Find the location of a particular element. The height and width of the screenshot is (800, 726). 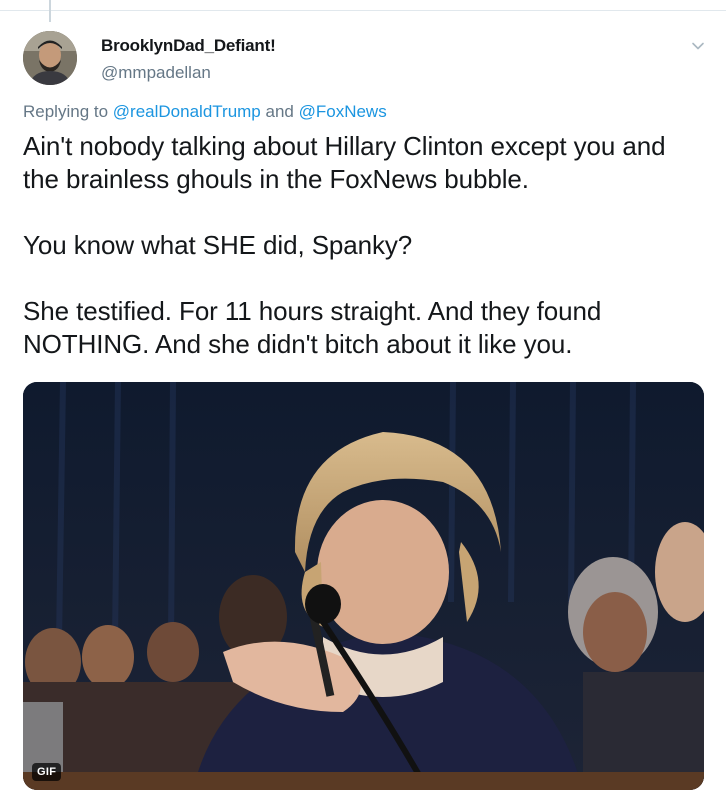

mention-link: @FoxNews is located at coordinates (343, 111).